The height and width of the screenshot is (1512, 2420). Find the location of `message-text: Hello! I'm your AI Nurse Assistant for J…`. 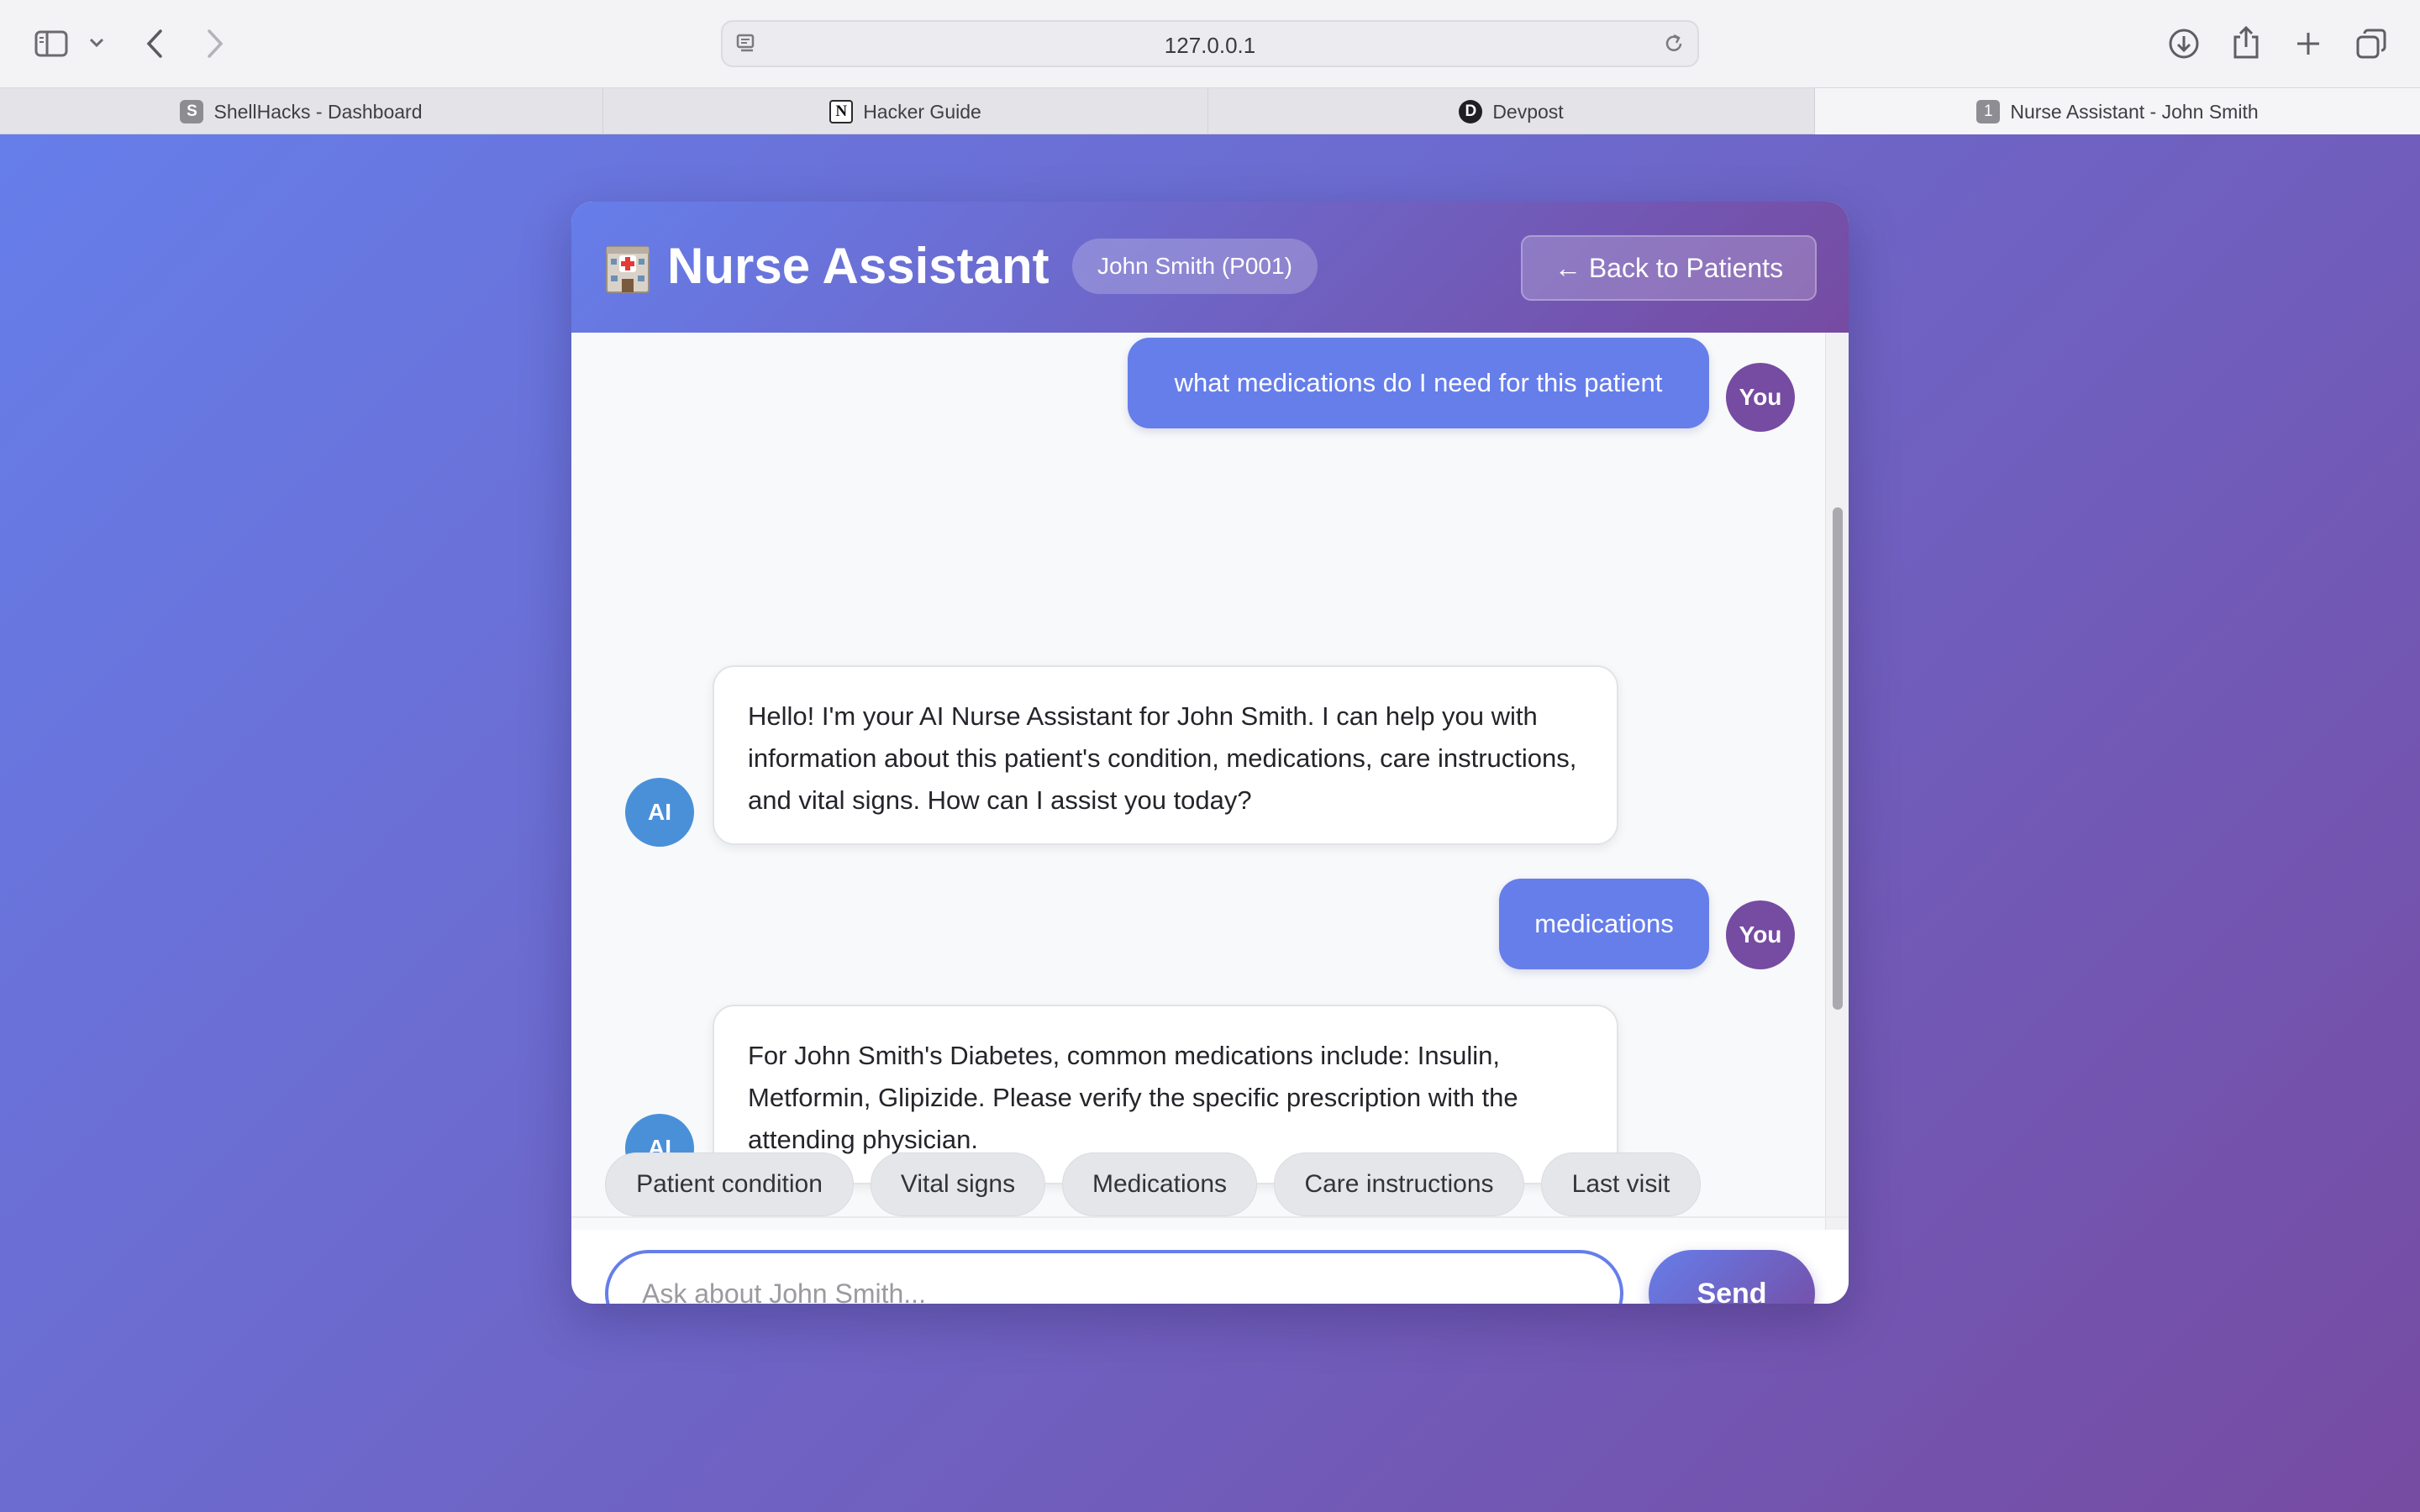

message-text: Hello! I'm your AI Nurse Assistant for J… is located at coordinates (1163, 758).